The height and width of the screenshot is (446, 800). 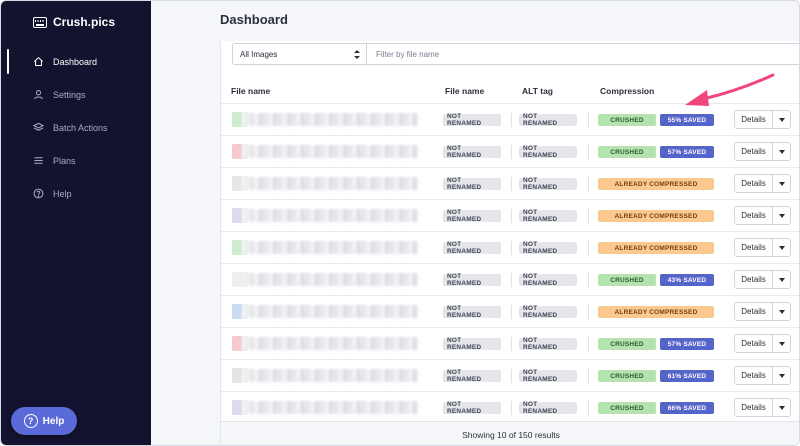 What do you see at coordinates (687, 408) in the screenshot?
I see `savings-badge: 66% SAVED` at bounding box center [687, 408].